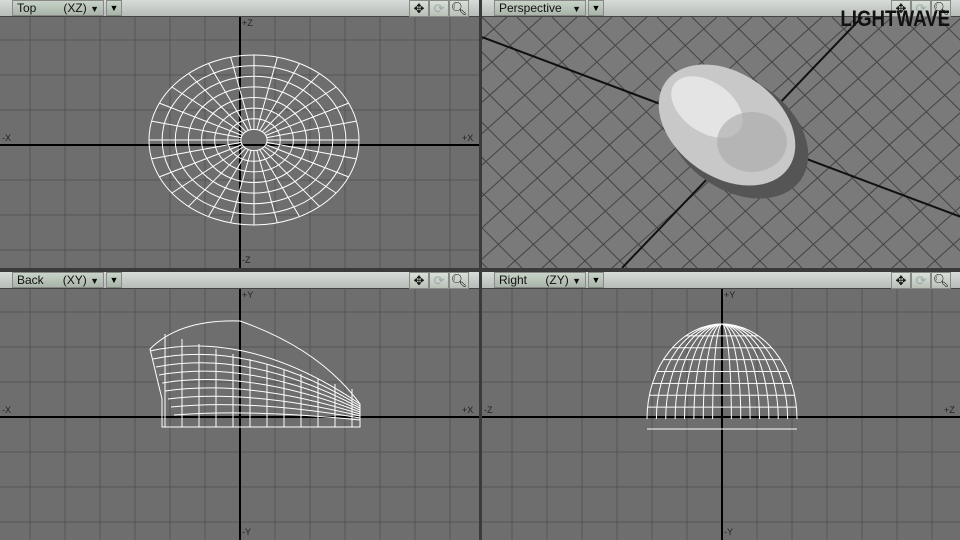 The height and width of the screenshot is (540, 960). I want to click on view-name: Top, so click(27, 8).